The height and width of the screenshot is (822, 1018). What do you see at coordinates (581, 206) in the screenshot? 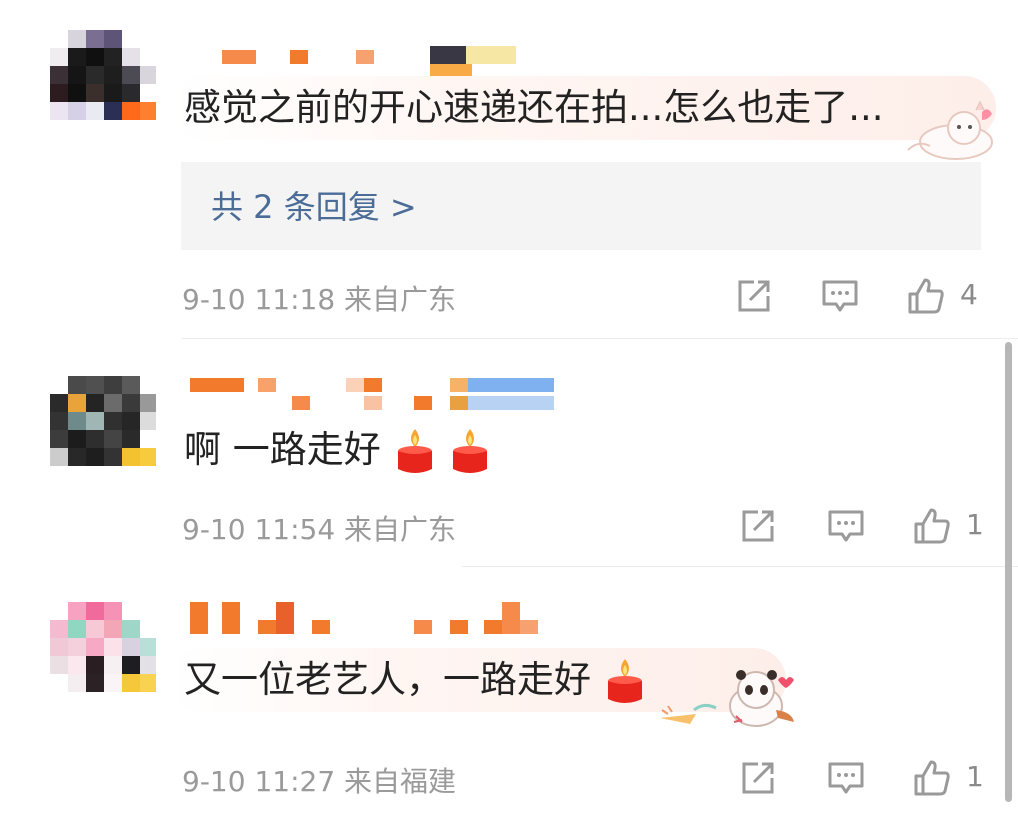
I see `reply-summary-box: 共 2 条回复 >` at bounding box center [581, 206].